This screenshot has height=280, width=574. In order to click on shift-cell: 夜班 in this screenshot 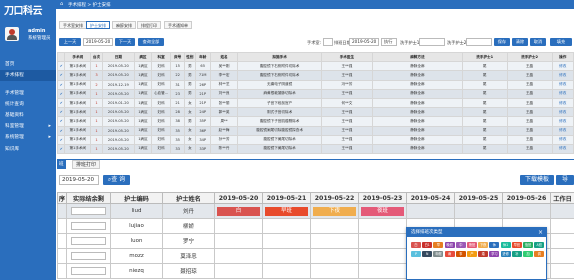, I will do `click(382, 211)`.